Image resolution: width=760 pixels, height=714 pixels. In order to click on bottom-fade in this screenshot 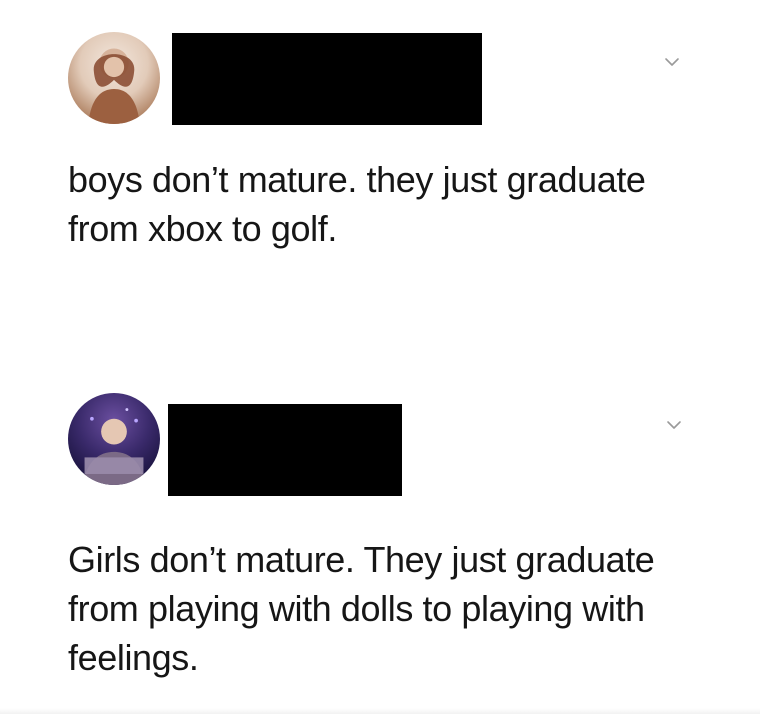, I will do `click(380, 711)`.